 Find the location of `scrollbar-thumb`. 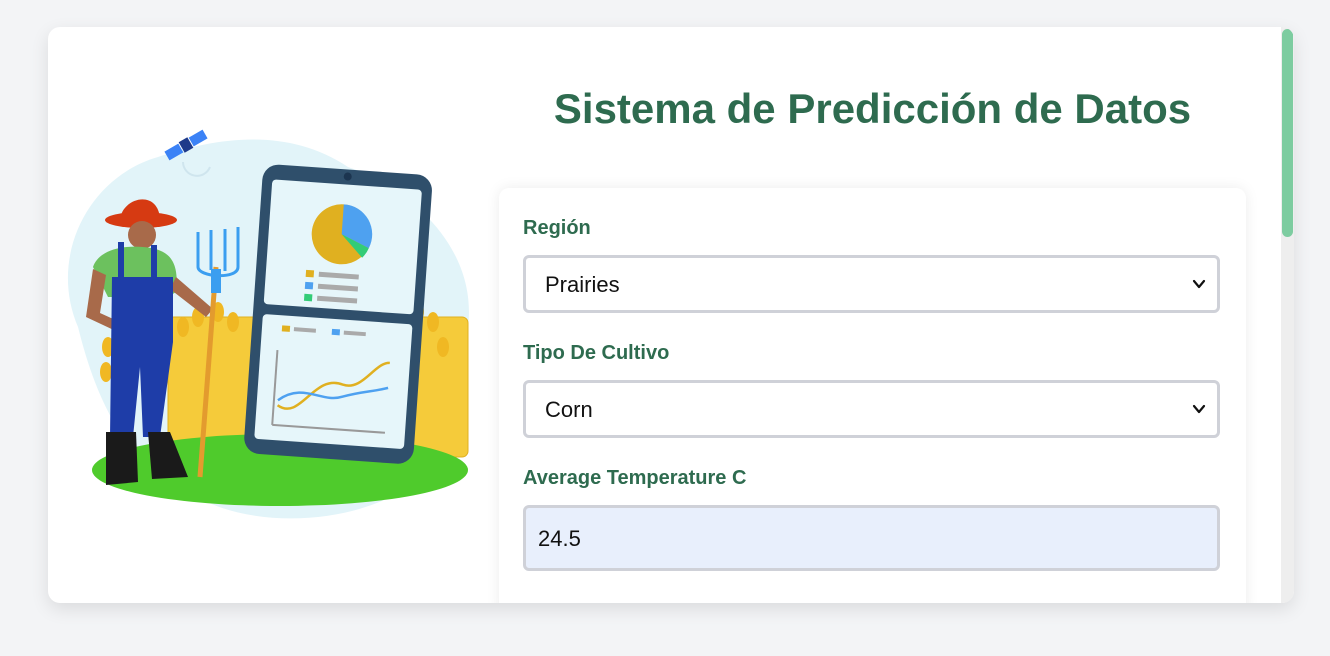

scrollbar-thumb is located at coordinates (1287, 133).